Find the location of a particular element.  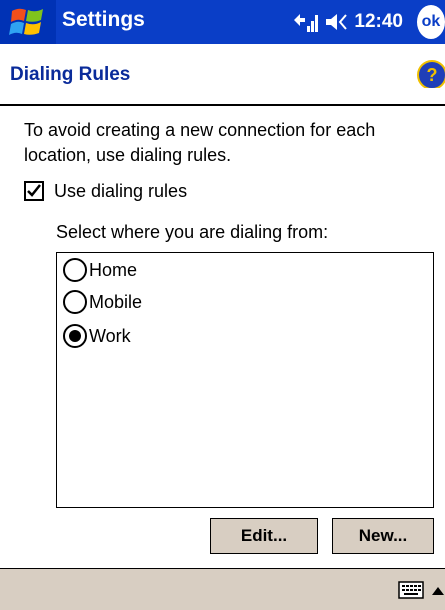

sip-arrow-icon is located at coordinates (438, 591).